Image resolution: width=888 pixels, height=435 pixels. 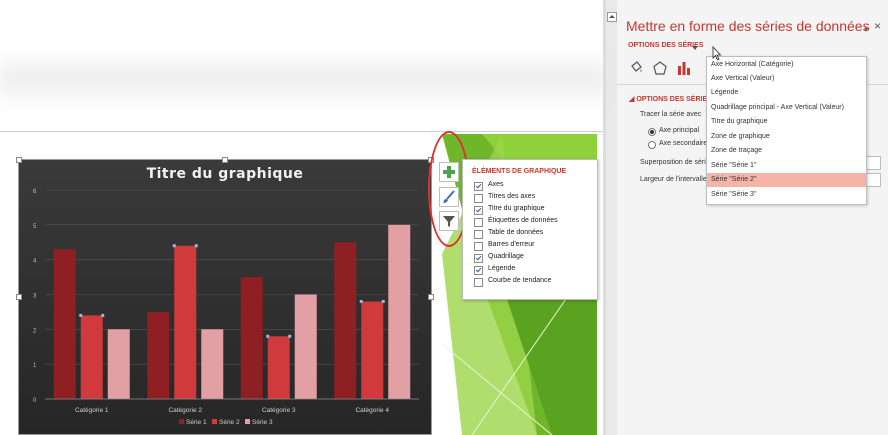 What do you see at coordinates (786, 166) in the screenshot?
I see `dropdown-item: Série "Série 1"` at bounding box center [786, 166].